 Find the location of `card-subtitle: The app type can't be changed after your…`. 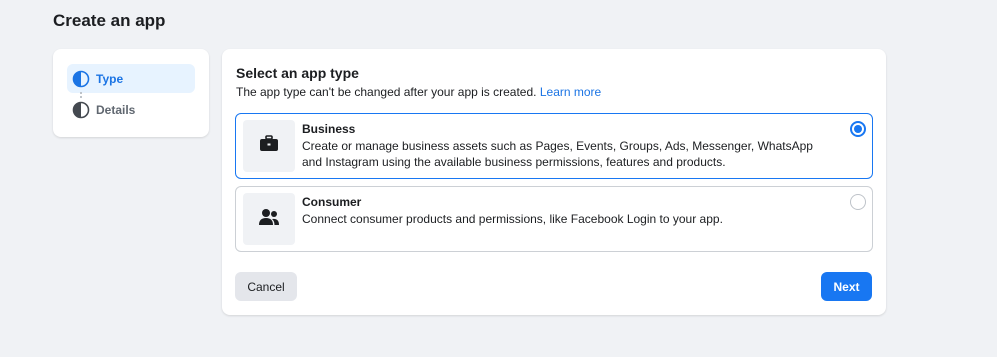

card-subtitle: The app type can't be changed after your… is located at coordinates (418, 92).